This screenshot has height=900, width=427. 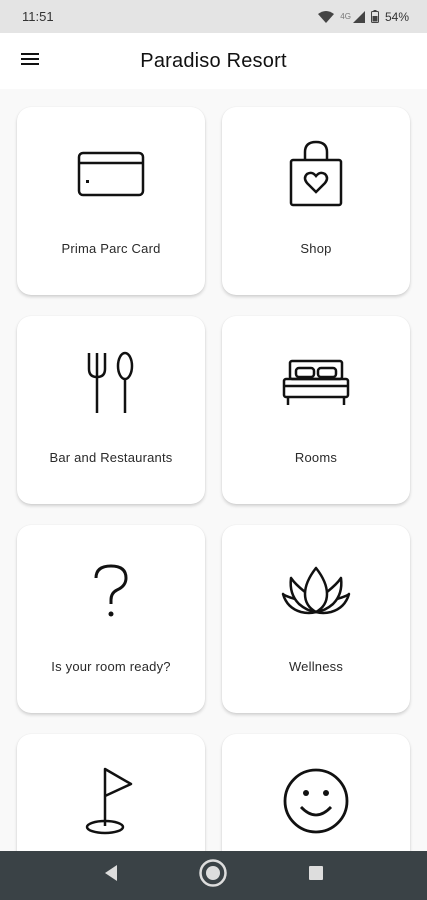 I want to click on tile-feedback, so click(x=316, y=792).